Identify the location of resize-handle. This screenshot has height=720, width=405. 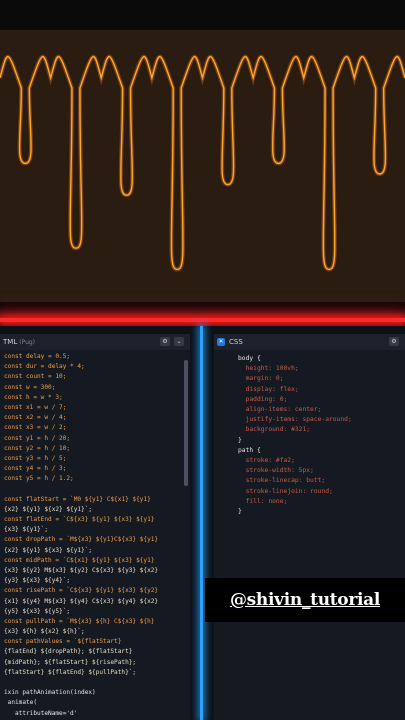
(202, 320).